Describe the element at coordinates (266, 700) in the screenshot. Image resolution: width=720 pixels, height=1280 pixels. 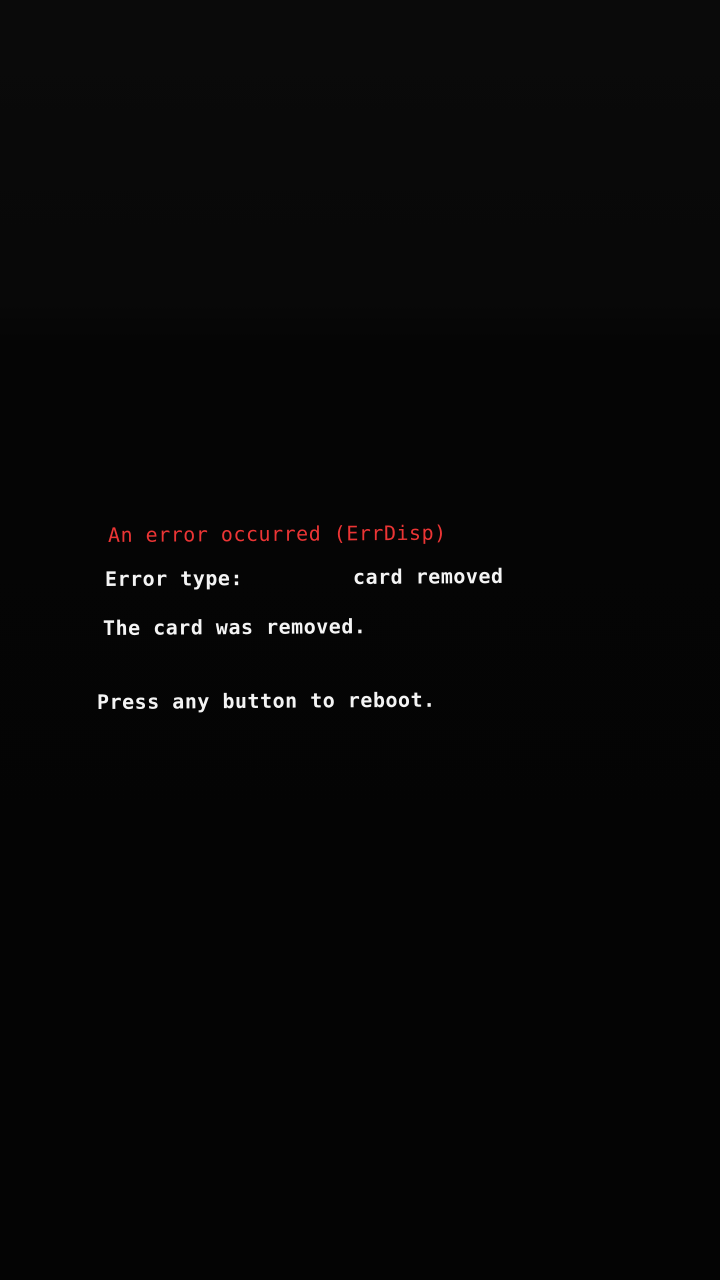
I see `reboot-prompt: Press any button to reboot.` at that location.